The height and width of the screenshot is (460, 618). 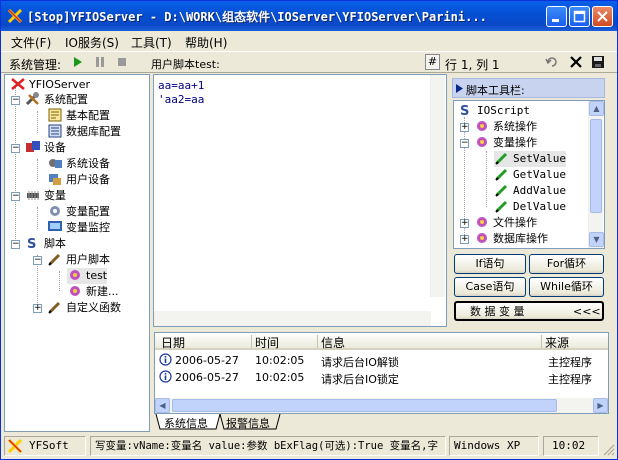 I want to click on app-icon, so click(x=15, y=16).